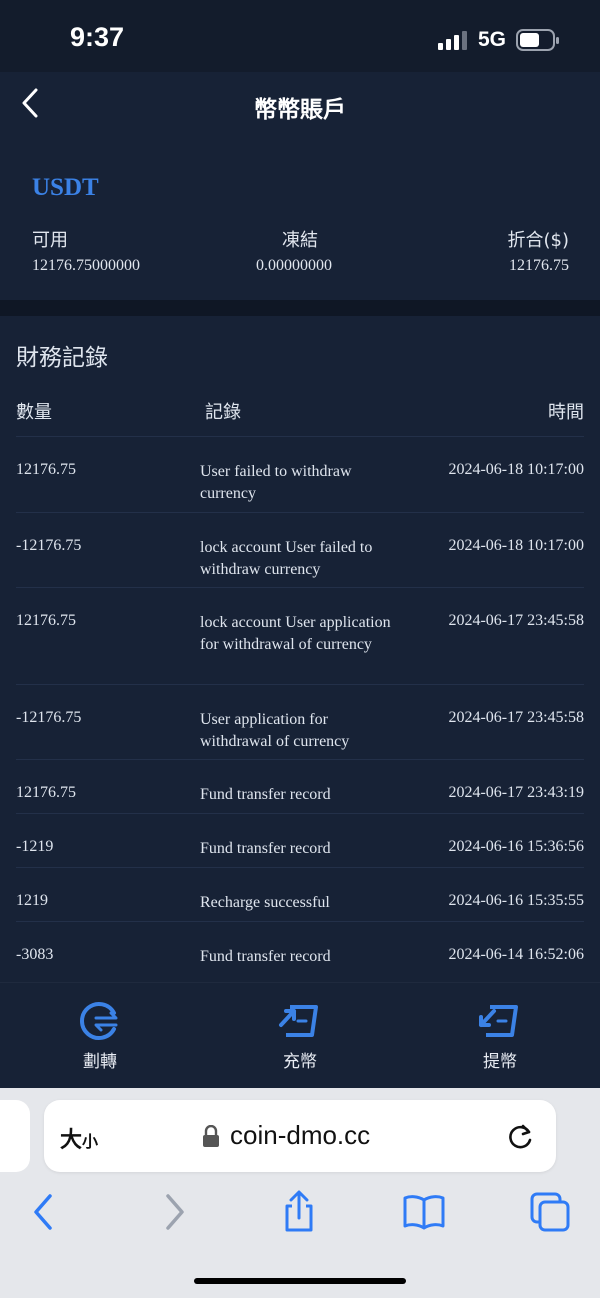 This screenshot has width=600, height=1298. What do you see at coordinates (566, 412) in the screenshot?
I see `column-header-time: 時間` at bounding box center [566, 412].